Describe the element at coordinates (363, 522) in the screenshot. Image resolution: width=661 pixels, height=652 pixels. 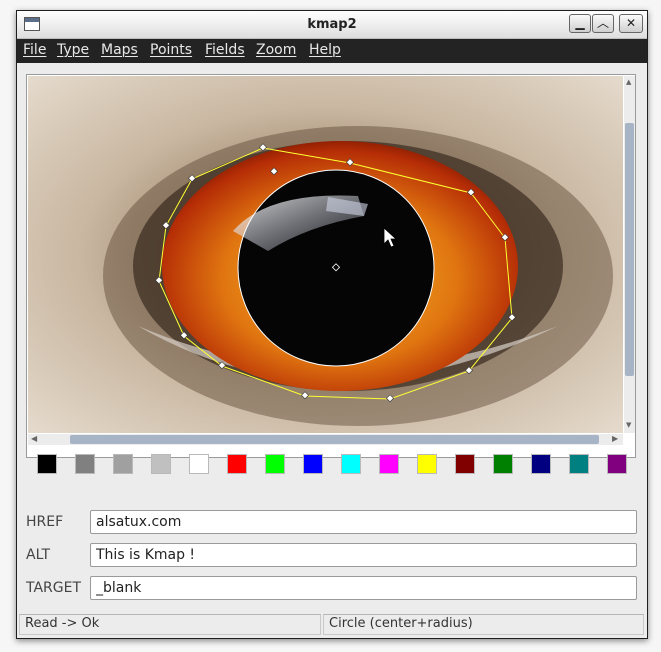
I see `href-input` at that location.